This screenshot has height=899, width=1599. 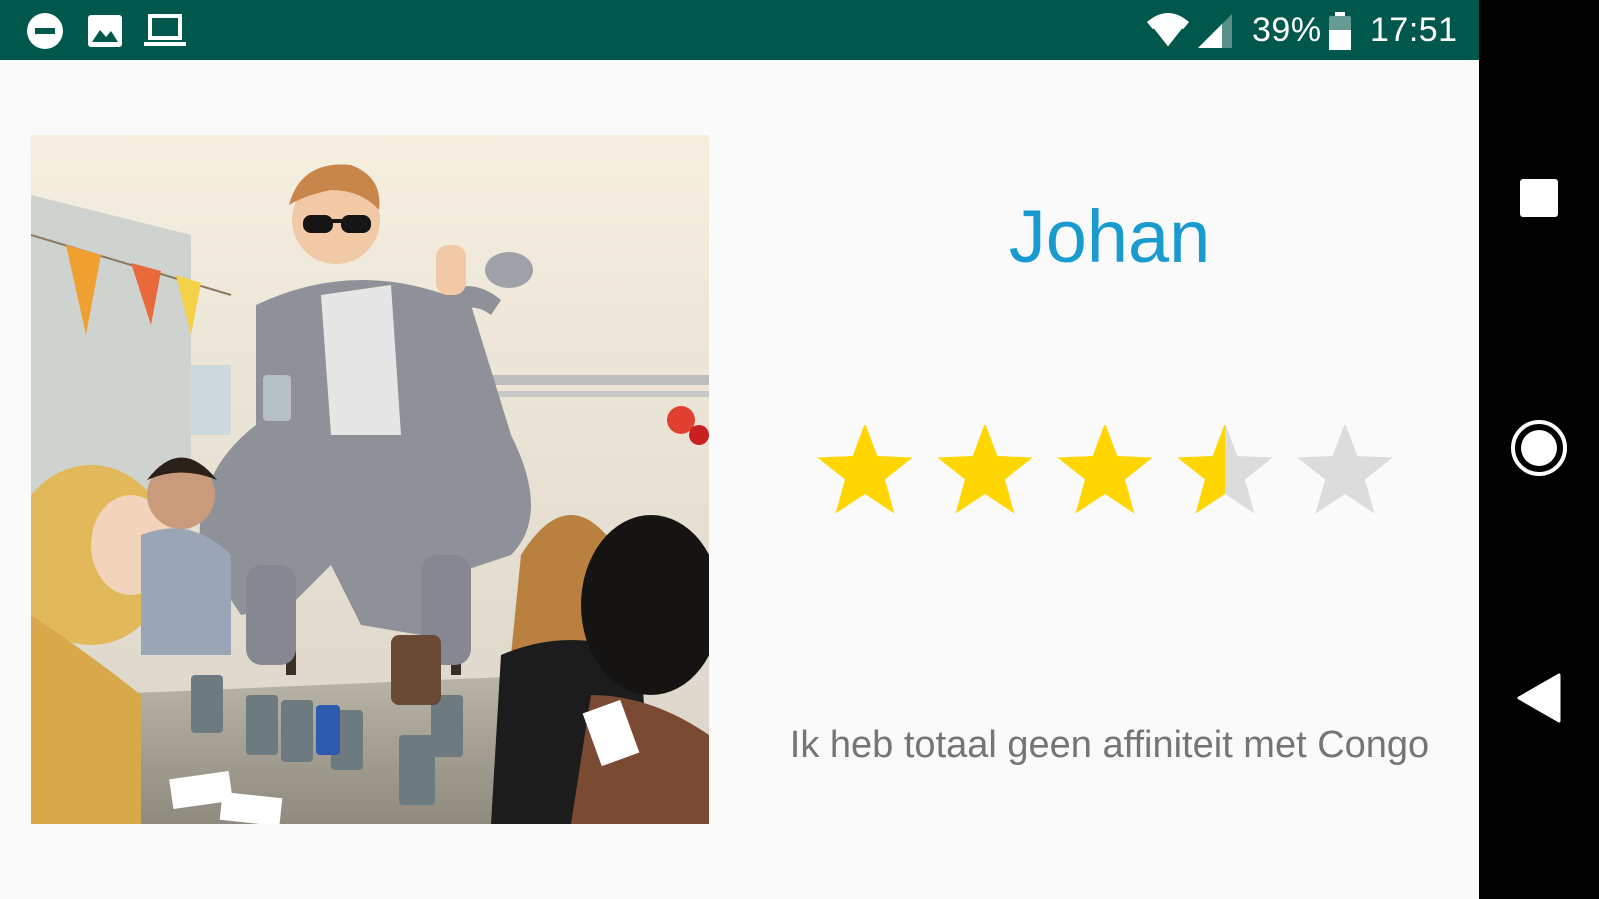 I want to click on recents-button, so click(x=1539, y=200).